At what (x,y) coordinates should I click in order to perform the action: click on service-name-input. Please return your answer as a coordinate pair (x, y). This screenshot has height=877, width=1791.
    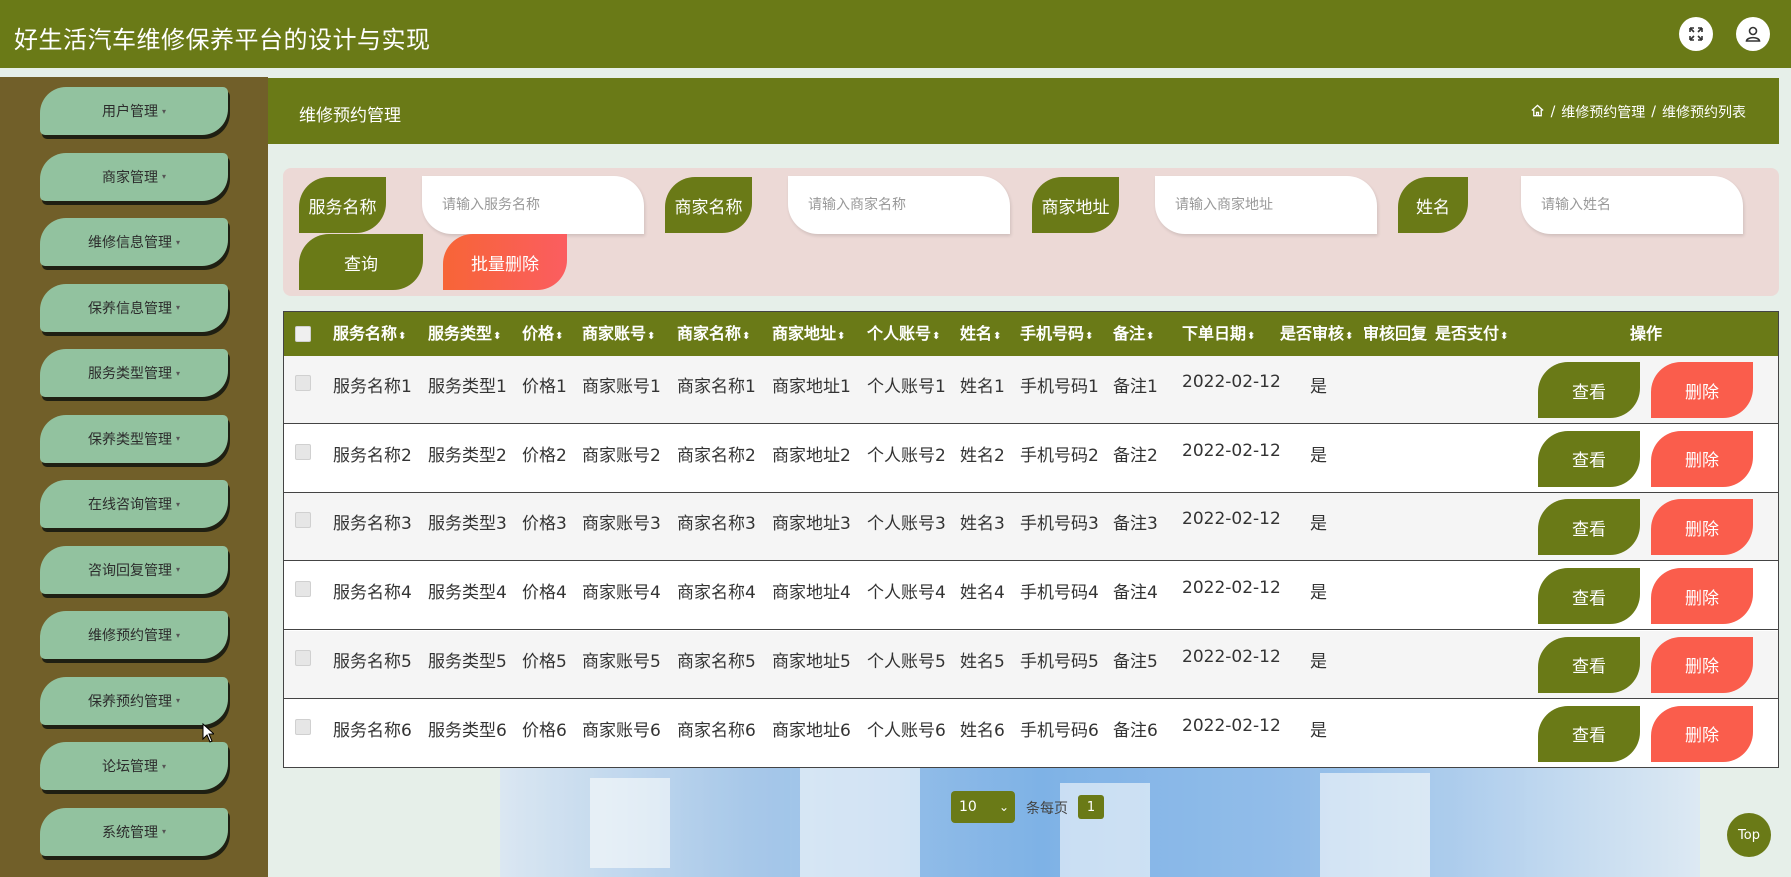
    Looking at the image, I should click on (533, 205).